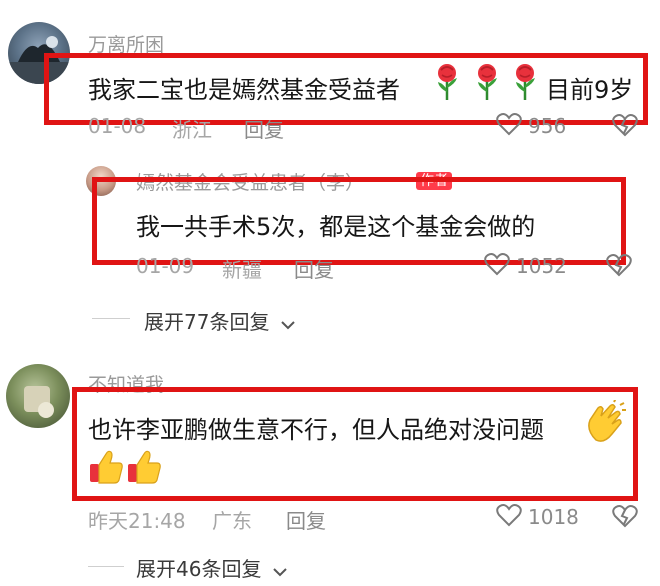  Describe the element at coordinates (605, 422) in the screenshot. I see `clap-emoji` at that location.